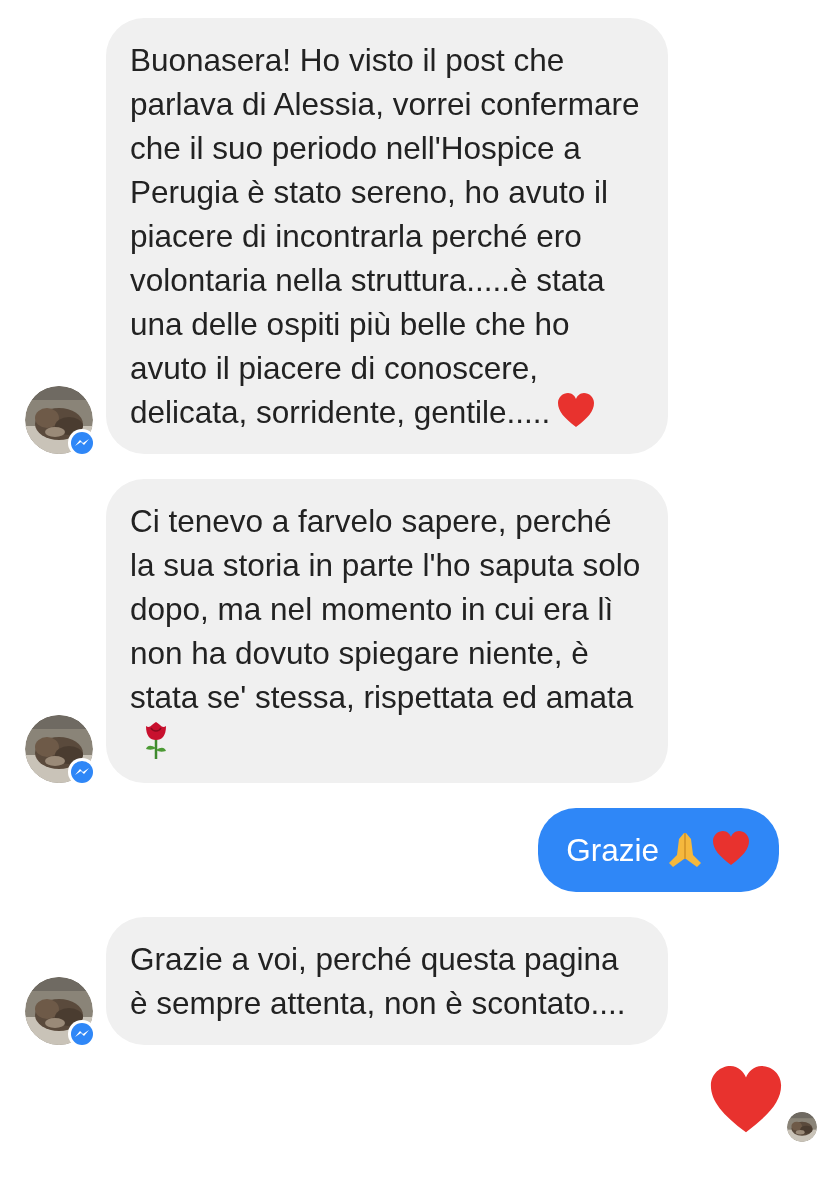 Image resolution: width=827 pixels, height=1200 pixels. I want to click on message-bubble: Grazie, so click(658, 850).